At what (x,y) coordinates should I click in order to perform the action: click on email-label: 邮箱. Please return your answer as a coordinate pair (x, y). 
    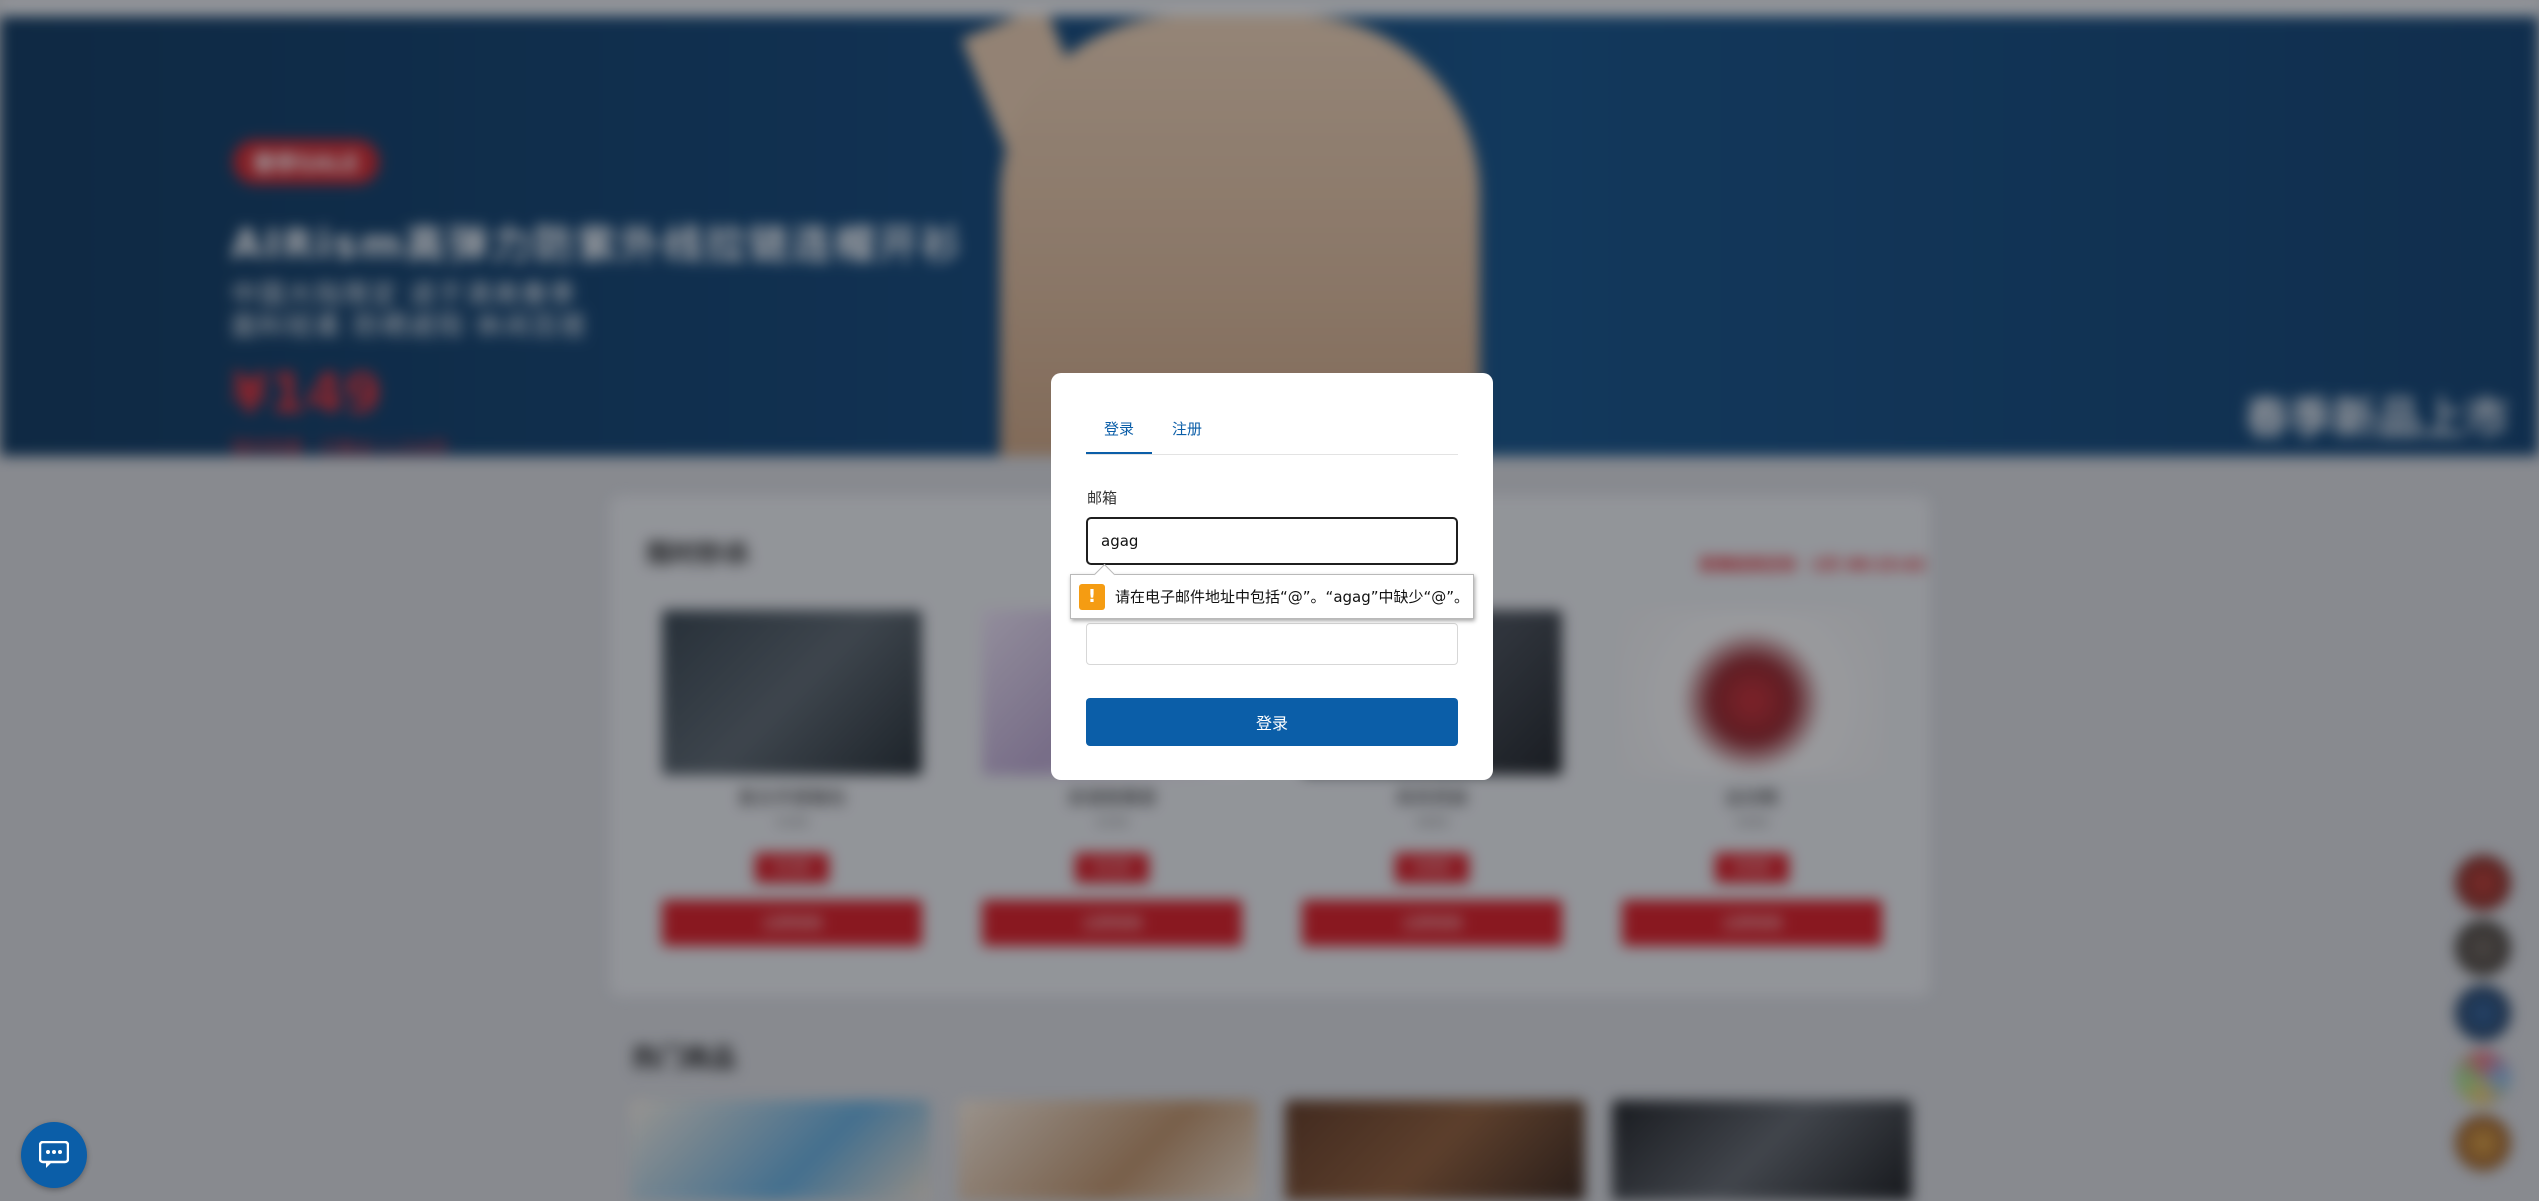
    Looking at the image, I should click on (1102, 498).